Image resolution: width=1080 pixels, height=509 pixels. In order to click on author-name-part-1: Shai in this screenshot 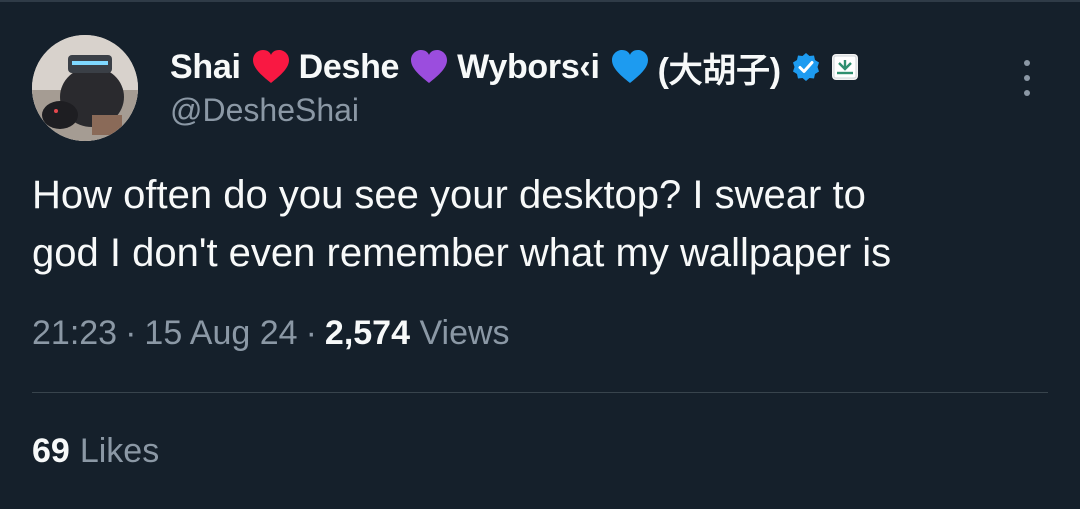, I will do `click(205, 66)`.